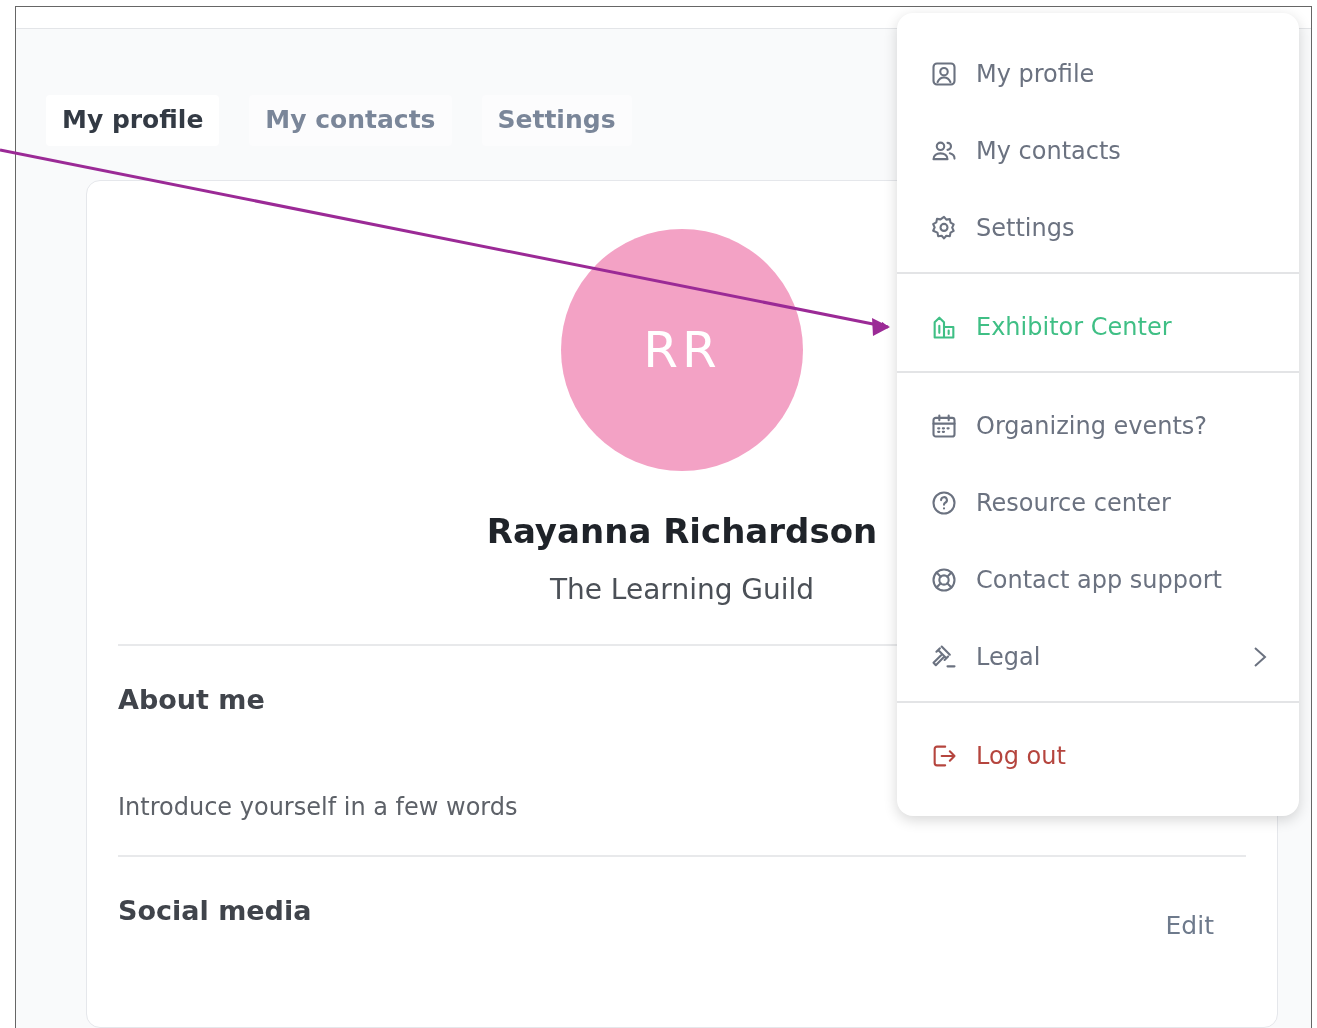  I want to click on menu-item: Log out, so click(1098, 755).